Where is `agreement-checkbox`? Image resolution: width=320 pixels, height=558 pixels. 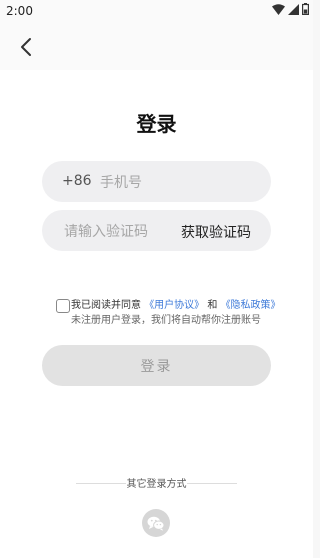
agreement-checkbox is located at coordinates (63, 306).